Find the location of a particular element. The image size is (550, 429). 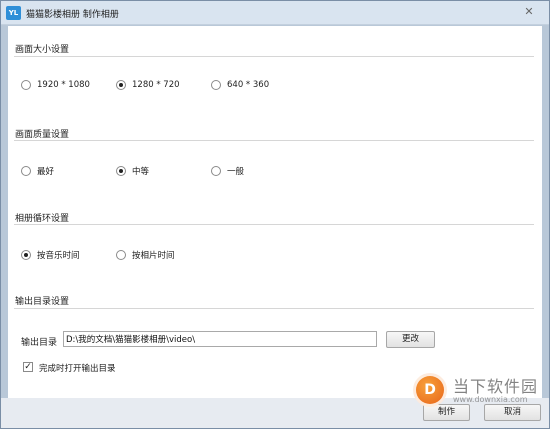

output-dir-label: 输出目录 is located at coordinates (39, 343).